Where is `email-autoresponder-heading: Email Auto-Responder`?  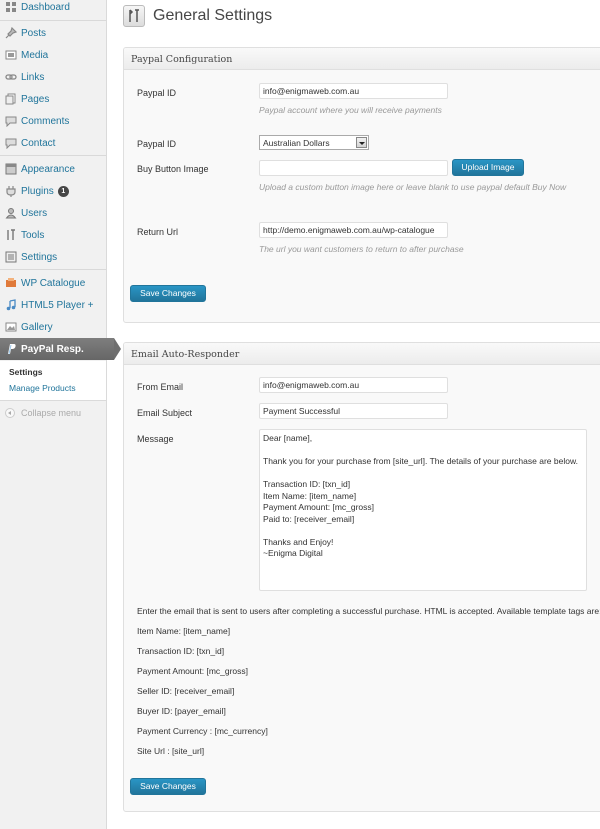
email-autoresponder-heading: Email Auto-Responder is located at coordinates (362, 354).